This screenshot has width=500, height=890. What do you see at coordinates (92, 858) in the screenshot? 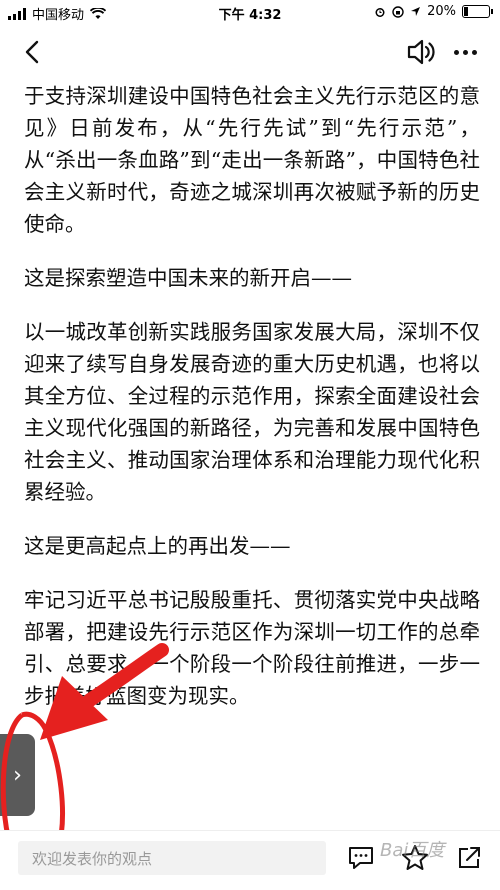
I see `comment-placeholder: 欢迎发表你的观点` at bounding box center [92, 858].